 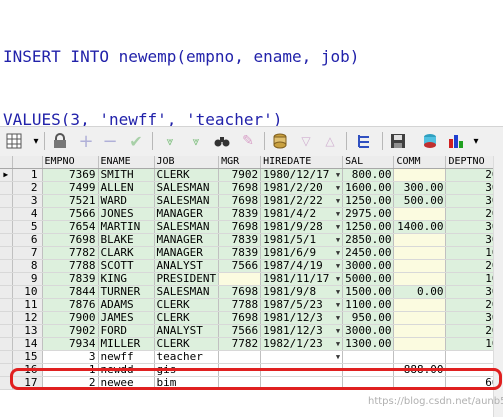 What do you see at coordinates (368, 305) in the screenshot?
I see `cell-sal: 1100.00` at bounding box center [368, 305].